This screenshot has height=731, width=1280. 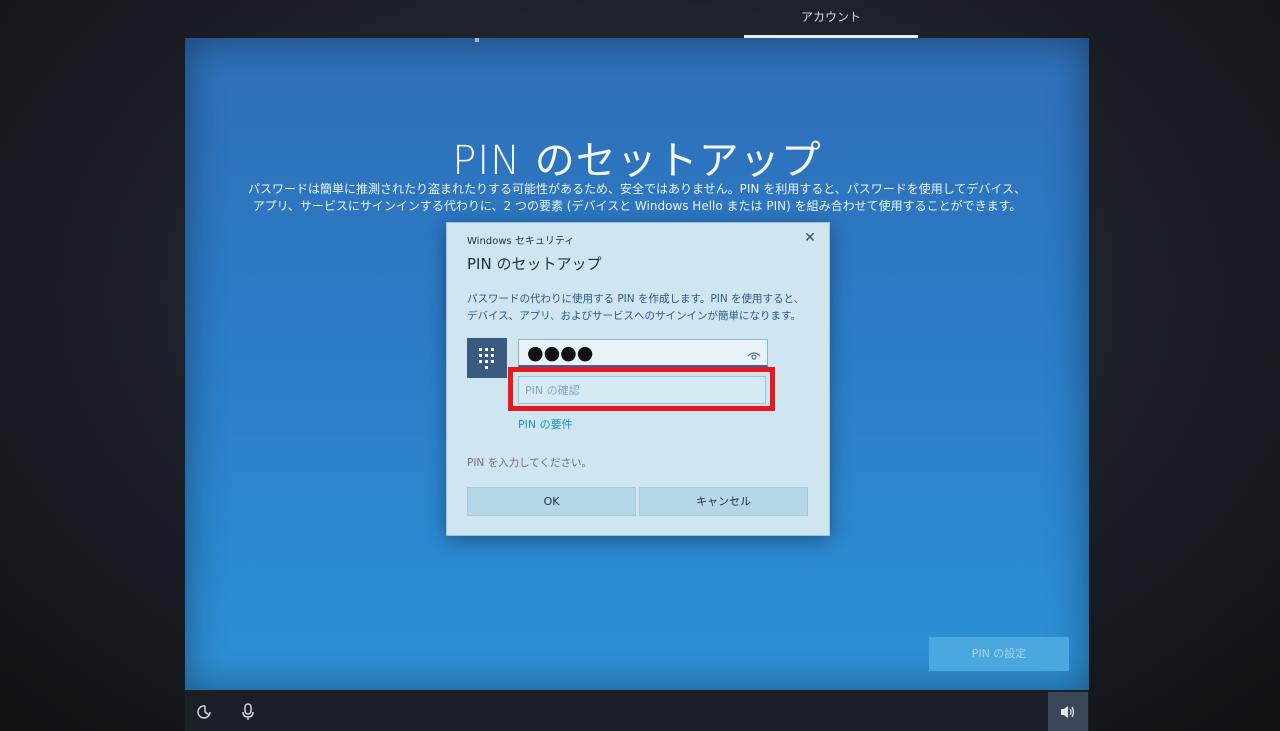 I want to click on volume-icon, so click(x=1068, y=712).